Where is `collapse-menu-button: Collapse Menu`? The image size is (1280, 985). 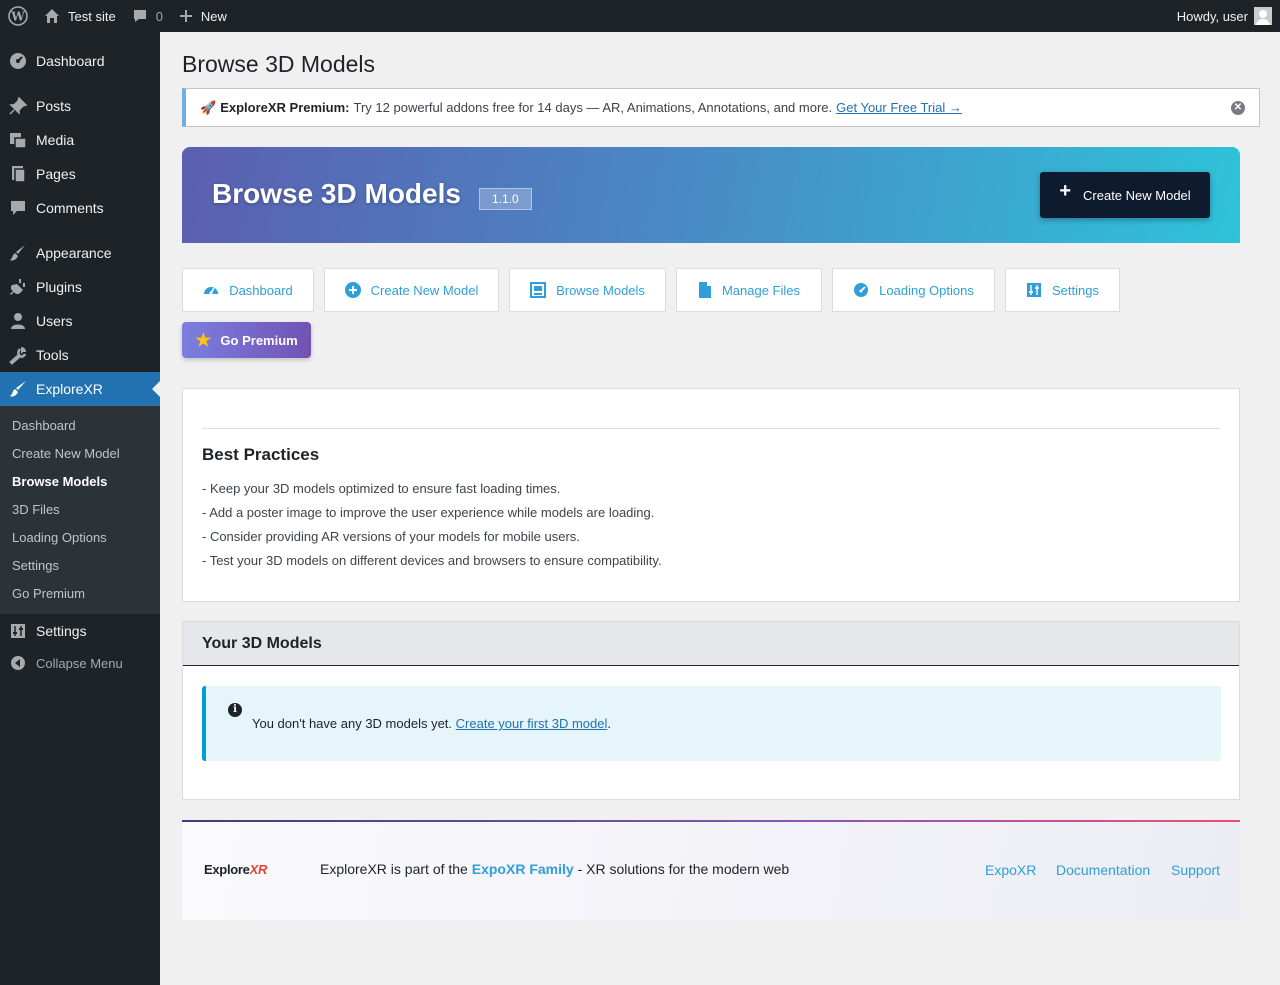
collapse-menu-button: Collapse Menu is located at coordinates (80, 663).